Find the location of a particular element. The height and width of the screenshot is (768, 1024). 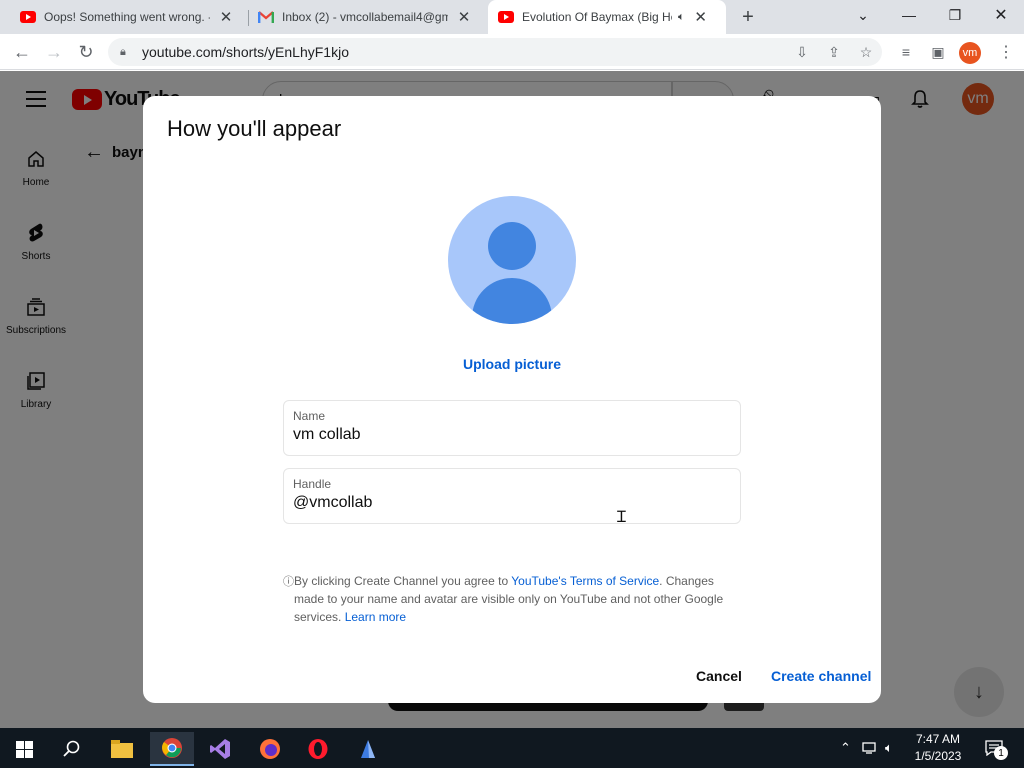

tab-title: Evolution Of Baymax (Big He is located at coordinates (597, 17).